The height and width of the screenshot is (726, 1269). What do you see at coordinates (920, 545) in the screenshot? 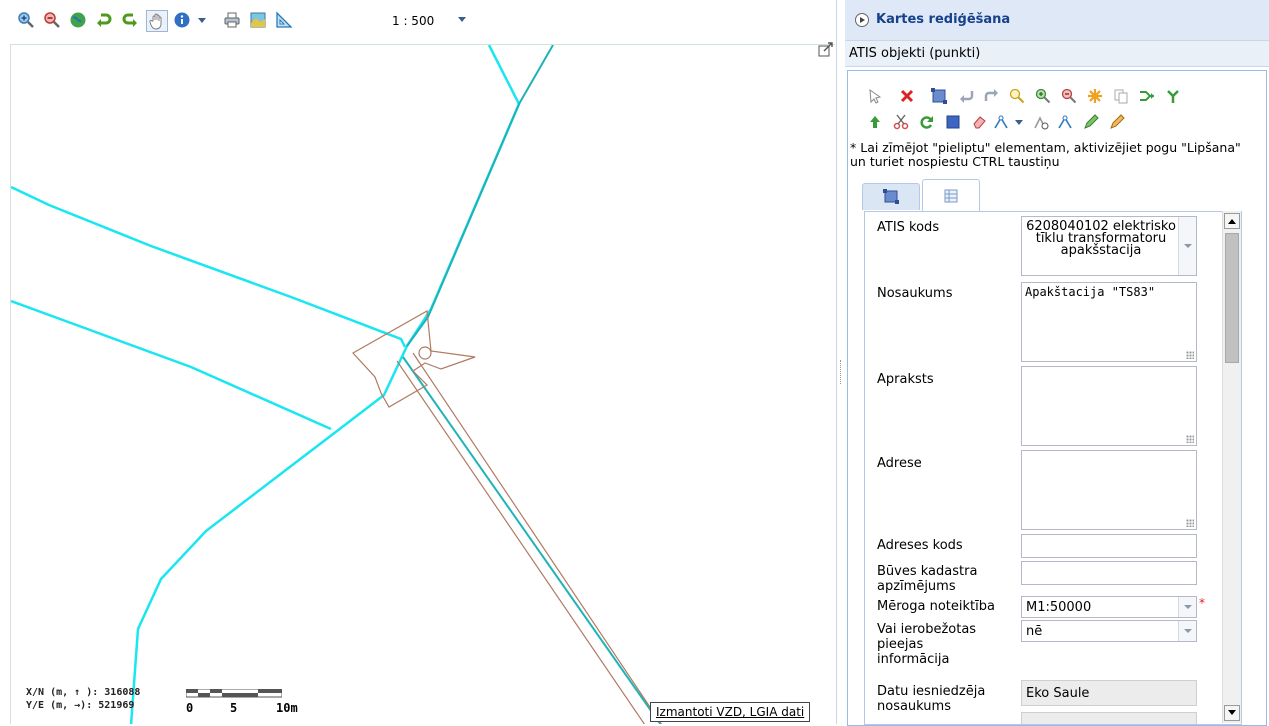
I see `adreses-kods-label: Adreses kods` at bounding box center [920, 545].